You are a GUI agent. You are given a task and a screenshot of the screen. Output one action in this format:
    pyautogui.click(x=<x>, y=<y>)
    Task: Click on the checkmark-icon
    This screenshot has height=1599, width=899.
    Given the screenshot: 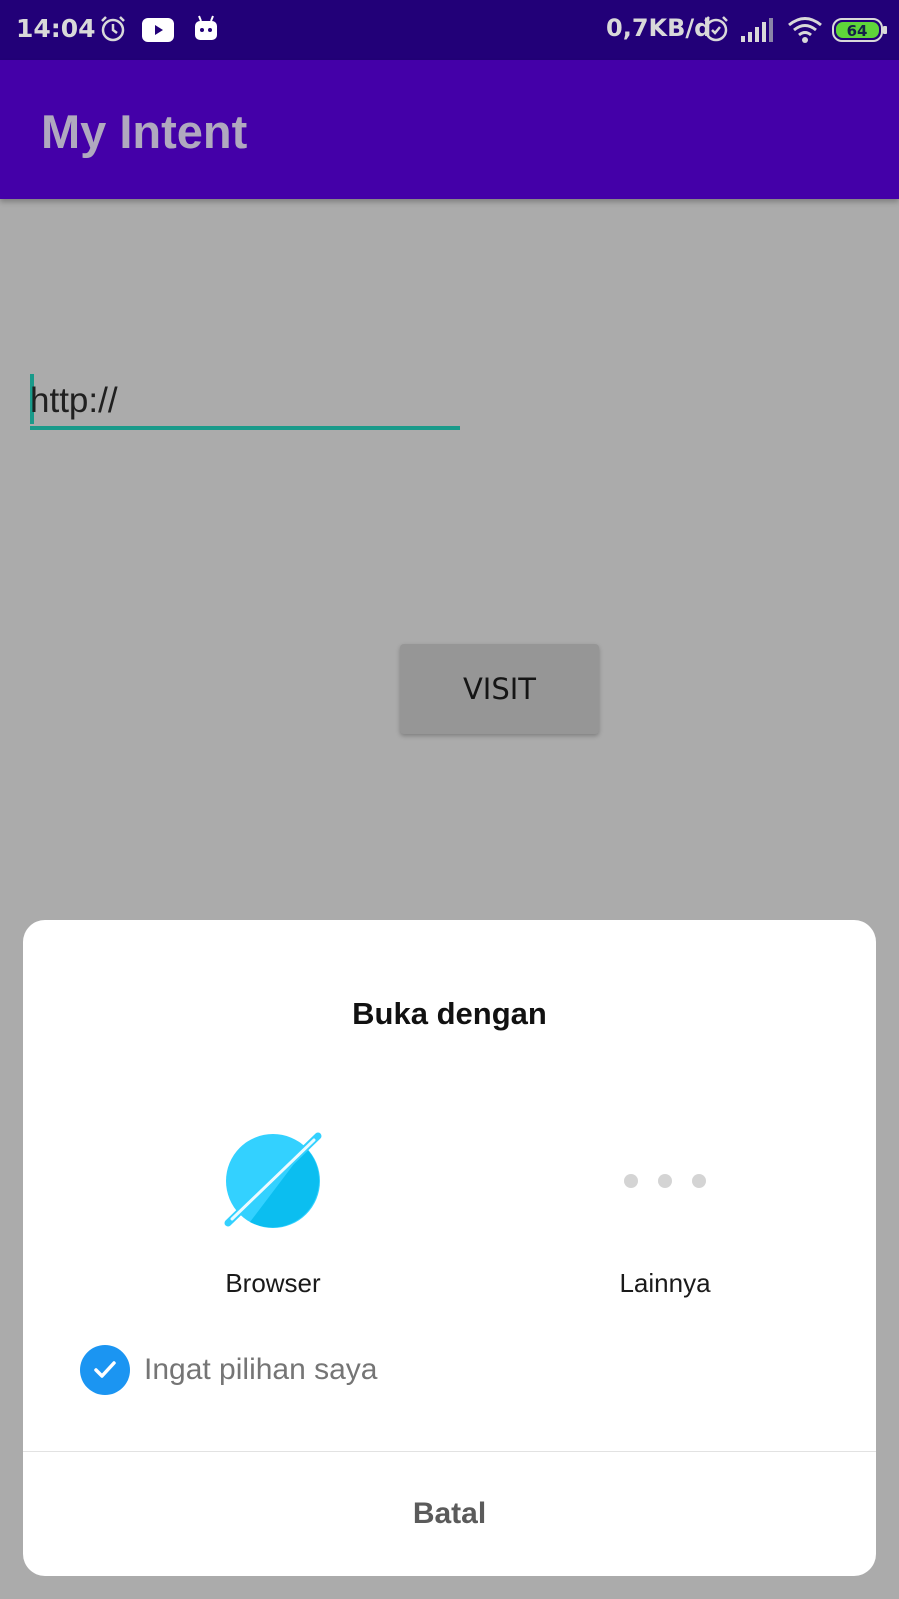 What is the action you would take?
    pyautogui.click(x=105, y=1370)
    